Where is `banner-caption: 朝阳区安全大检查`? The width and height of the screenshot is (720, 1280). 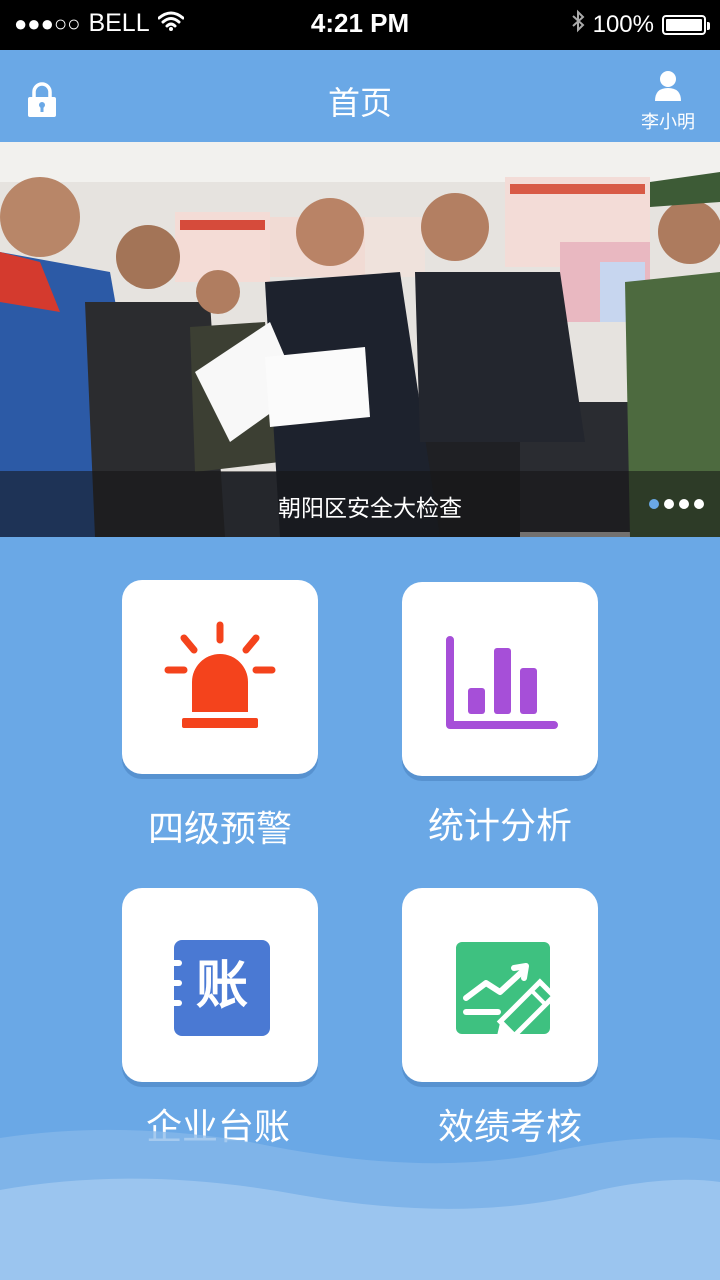 banner-caption: 朝阳区安全大检查 is located at coordinates (370, 509).